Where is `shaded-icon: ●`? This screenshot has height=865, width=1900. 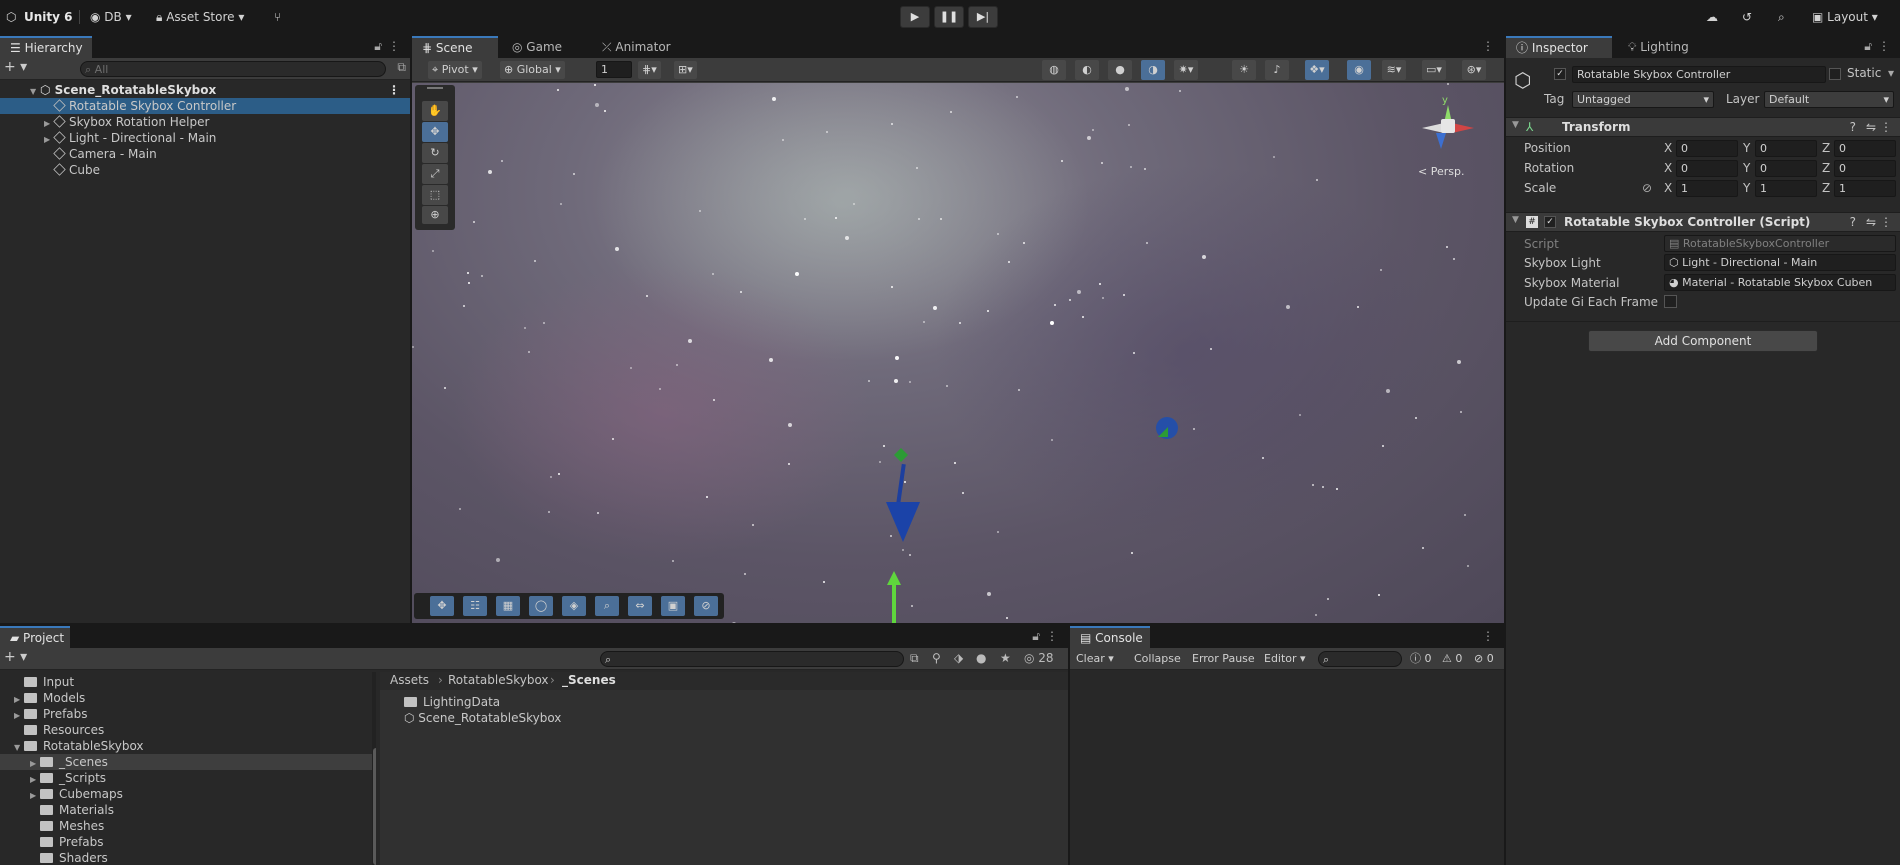 shaded-icon: ● is located at coordinates (1120, 70).